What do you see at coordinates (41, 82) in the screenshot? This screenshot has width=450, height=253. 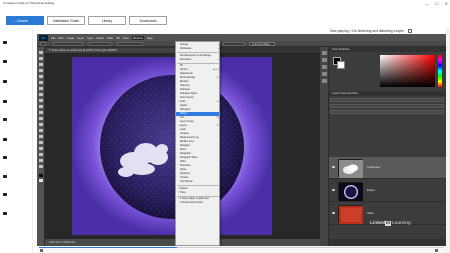 I see `eyedropper-tool-icon` at bounding box center [41, 82].